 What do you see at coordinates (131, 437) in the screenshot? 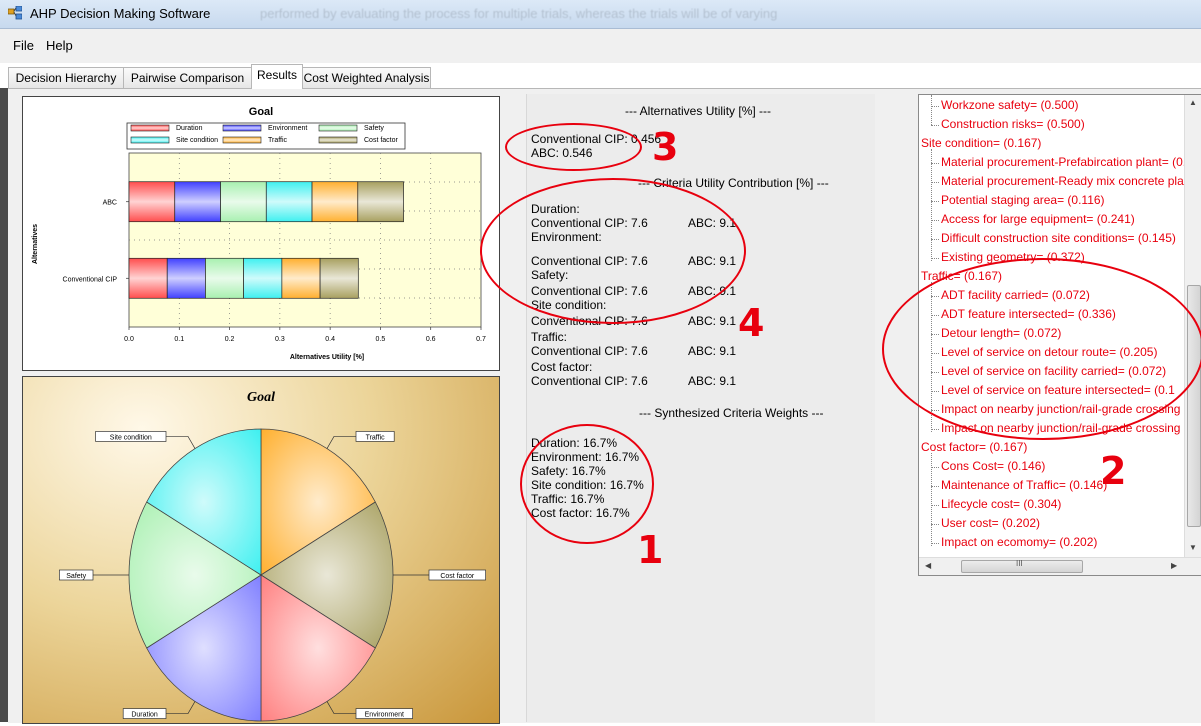
I see `pie-label-site-condition: Site condition` at bounding box center [131, 437].